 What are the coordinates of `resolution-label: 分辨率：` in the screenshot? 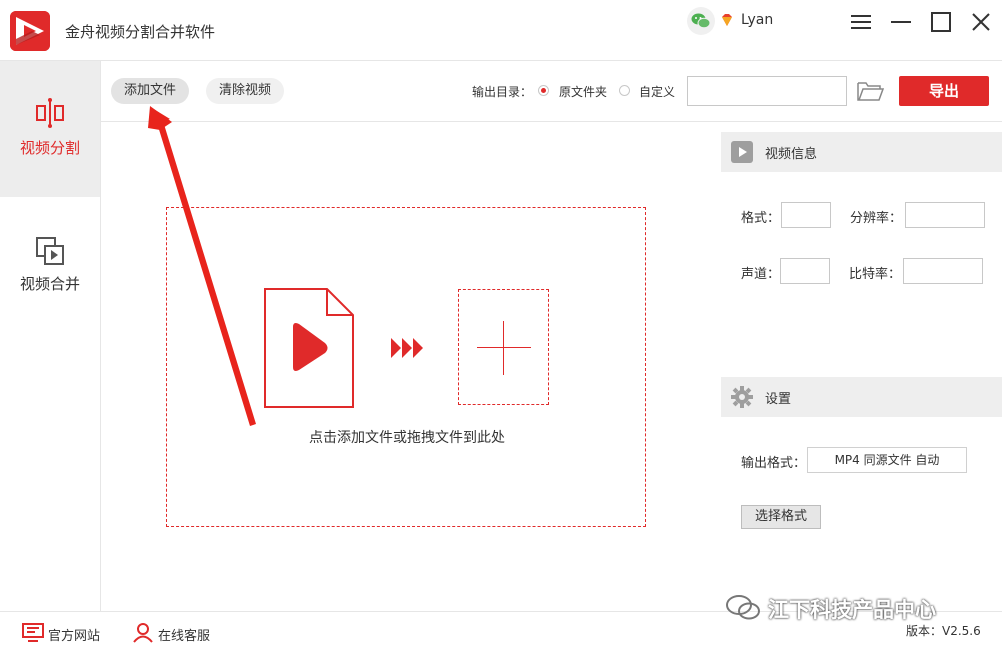 It's located at (876, 218).